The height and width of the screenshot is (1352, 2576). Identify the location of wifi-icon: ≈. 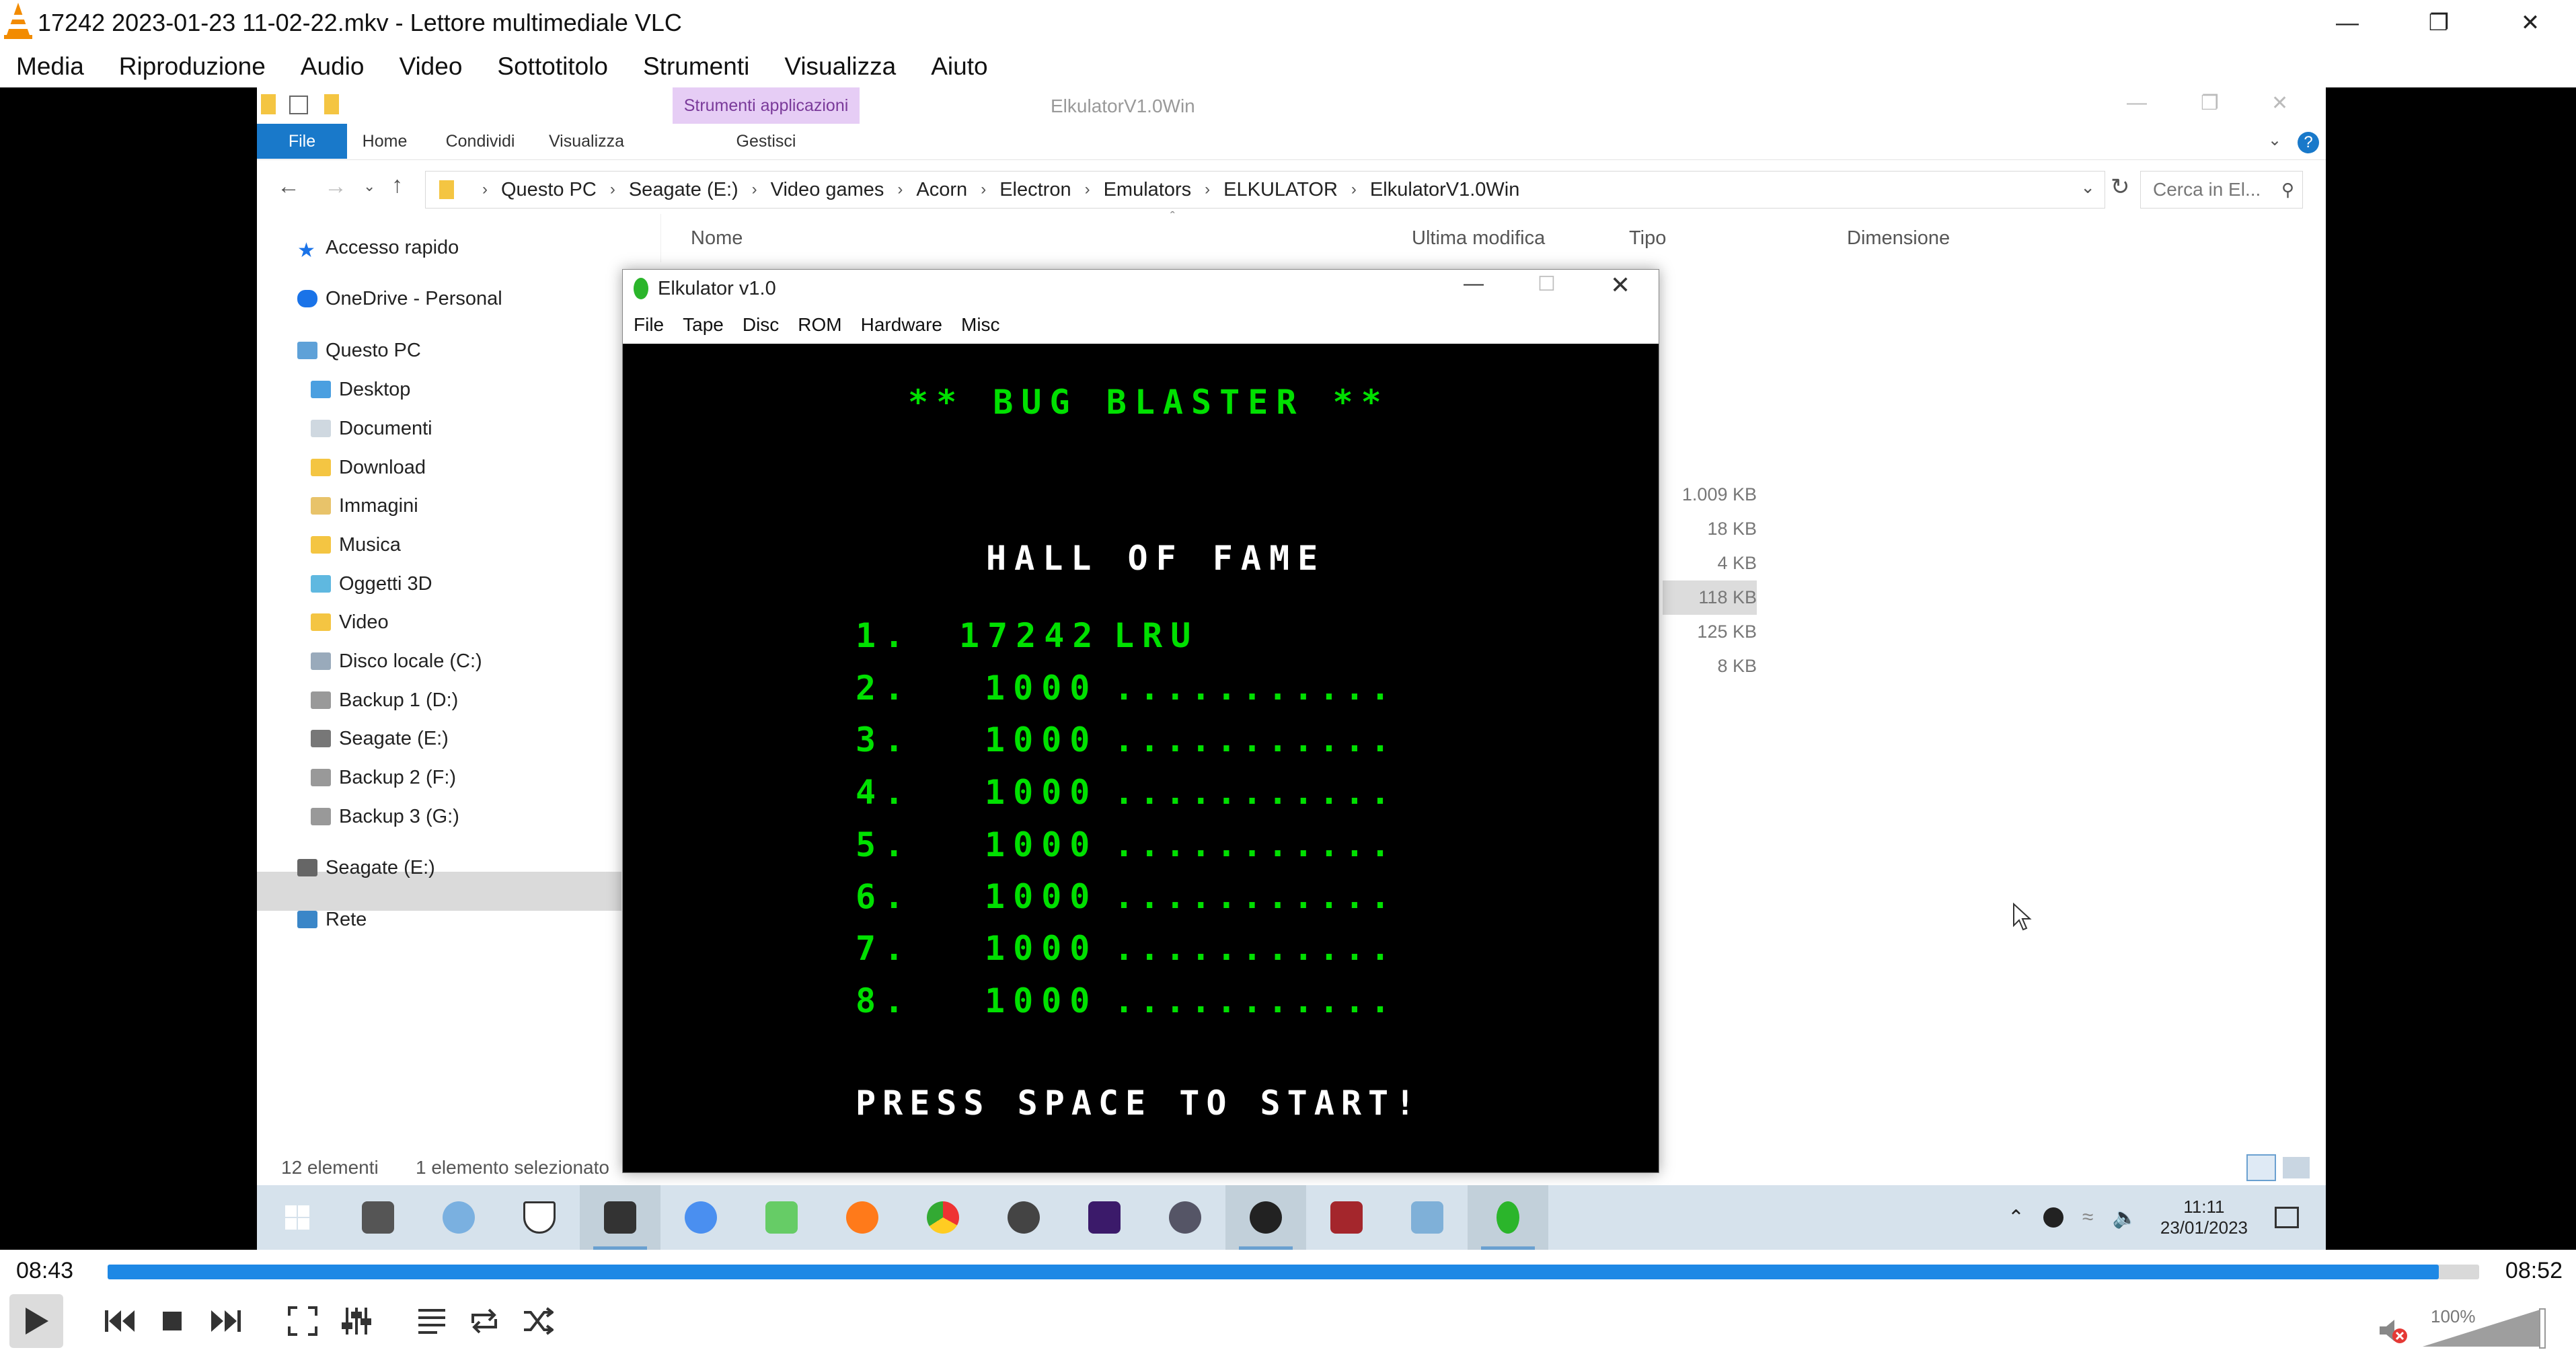
(2087, 1218).